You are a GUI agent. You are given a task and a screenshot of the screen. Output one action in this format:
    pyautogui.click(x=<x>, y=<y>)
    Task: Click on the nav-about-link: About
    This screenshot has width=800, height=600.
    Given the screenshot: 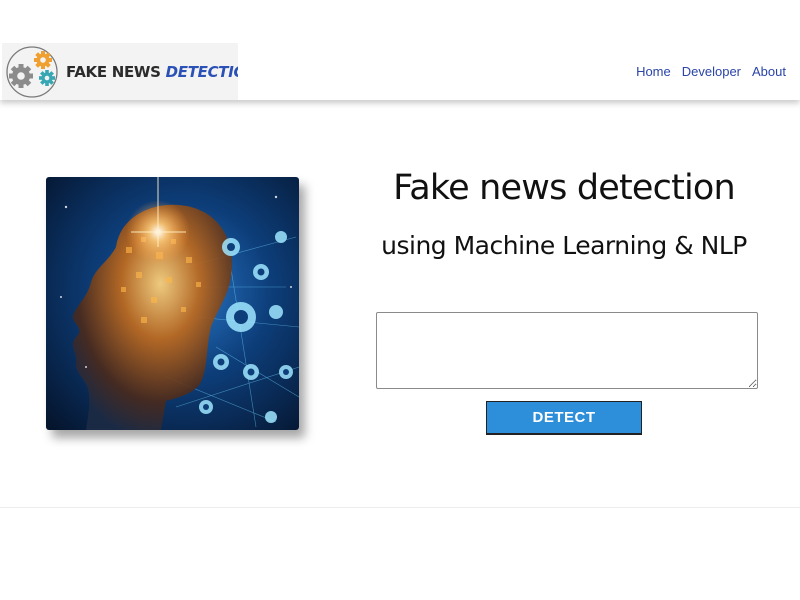 What is the action you would take?
    pyautogui.click(x=769, y=71)
    